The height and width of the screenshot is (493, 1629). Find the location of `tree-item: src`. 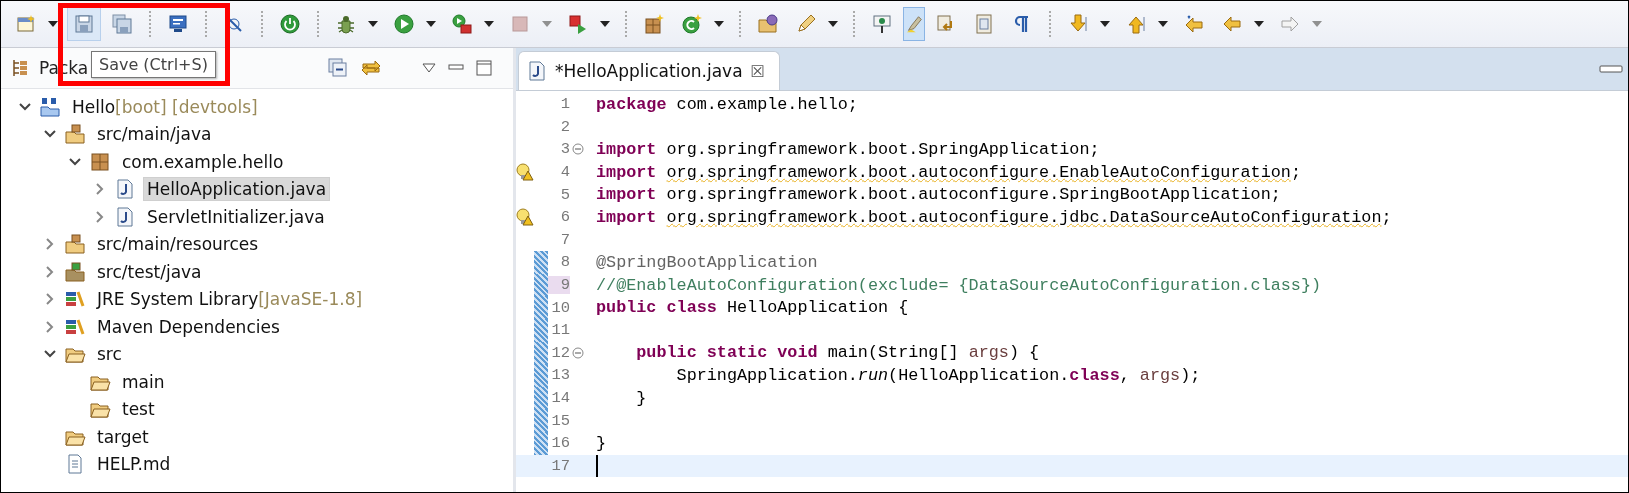

tree-item: src is located at coordinates (109, 354).